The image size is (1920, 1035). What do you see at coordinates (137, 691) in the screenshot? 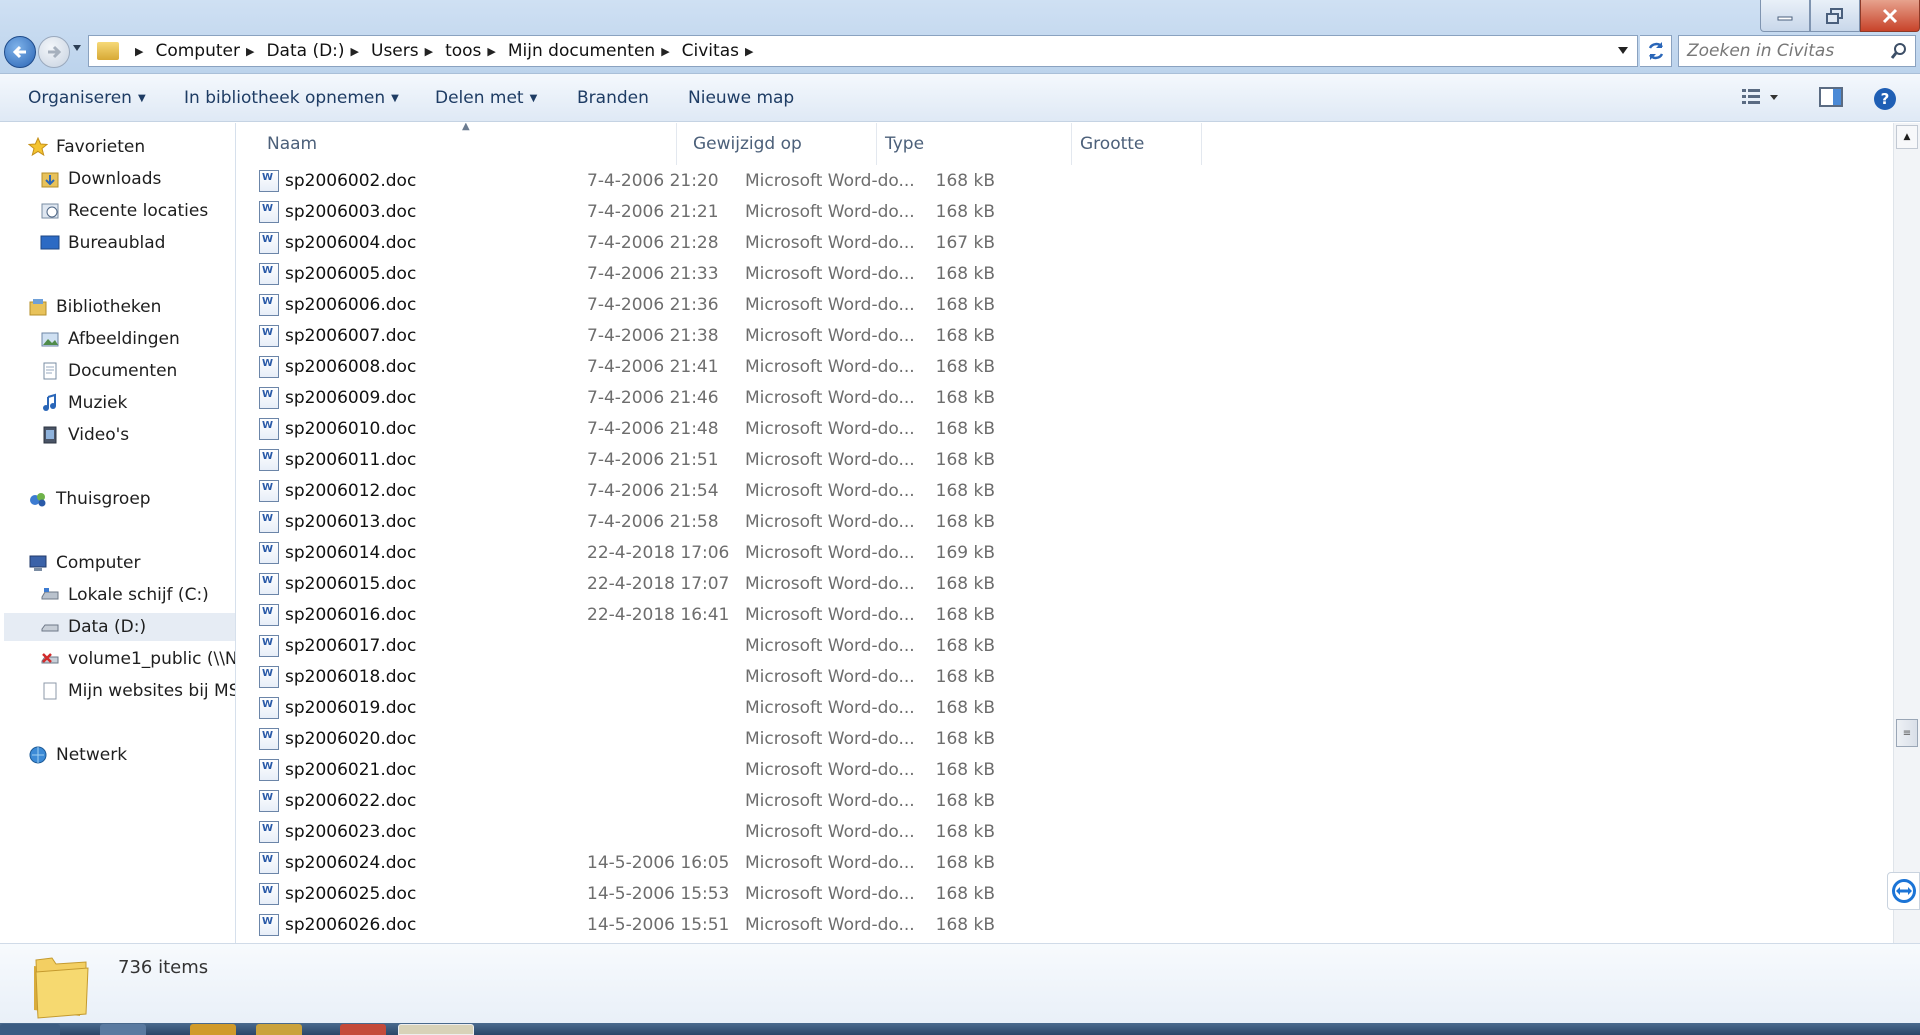
I see `sidebar-item-msn-sites: Mijn websites bij MSN` at bounding box center [137, 691].